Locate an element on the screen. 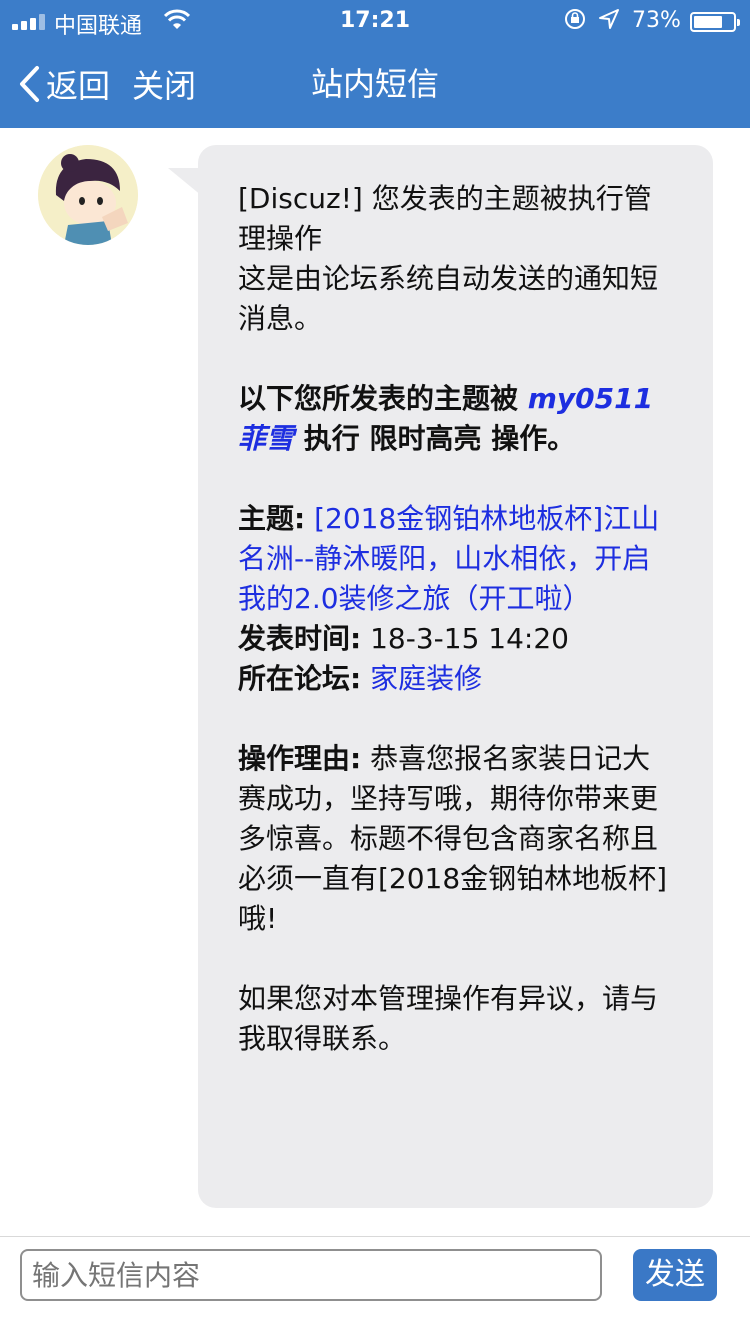 Image resolution: width=750 pixels, height=1334 pixels. time-row: 发表时间: 18-3-15 14:20 is located at coordinates (457, 639).